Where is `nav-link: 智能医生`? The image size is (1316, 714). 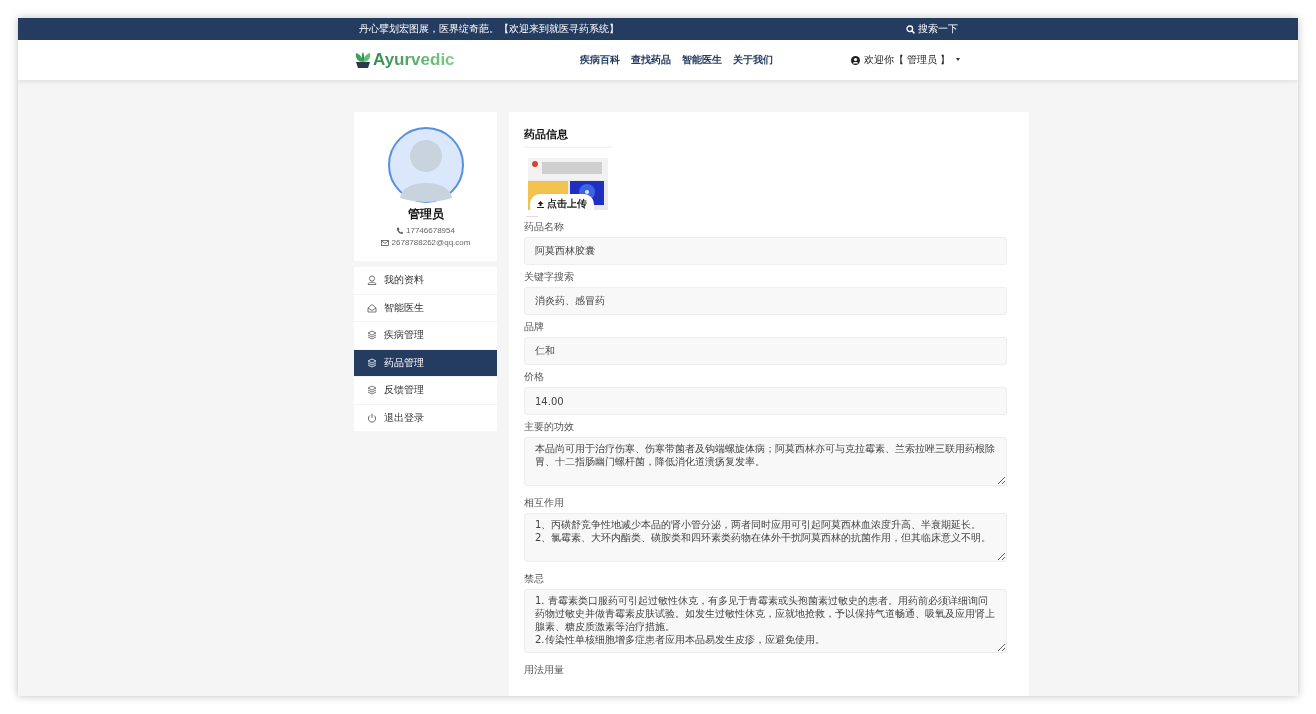 nav-link: 智能医生 is located at coordinates (702, 60).